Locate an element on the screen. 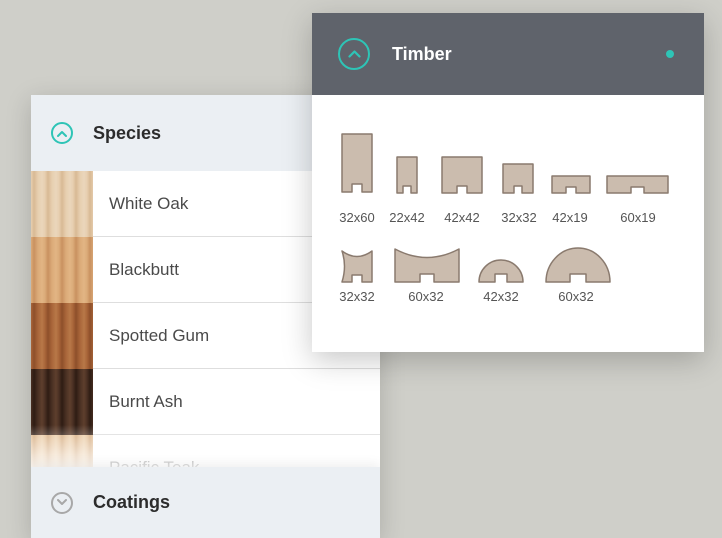 This screenshot has width=722, height=538. species-item-burnt-ash: Burnt Ash is located at coordinates (205, 401).